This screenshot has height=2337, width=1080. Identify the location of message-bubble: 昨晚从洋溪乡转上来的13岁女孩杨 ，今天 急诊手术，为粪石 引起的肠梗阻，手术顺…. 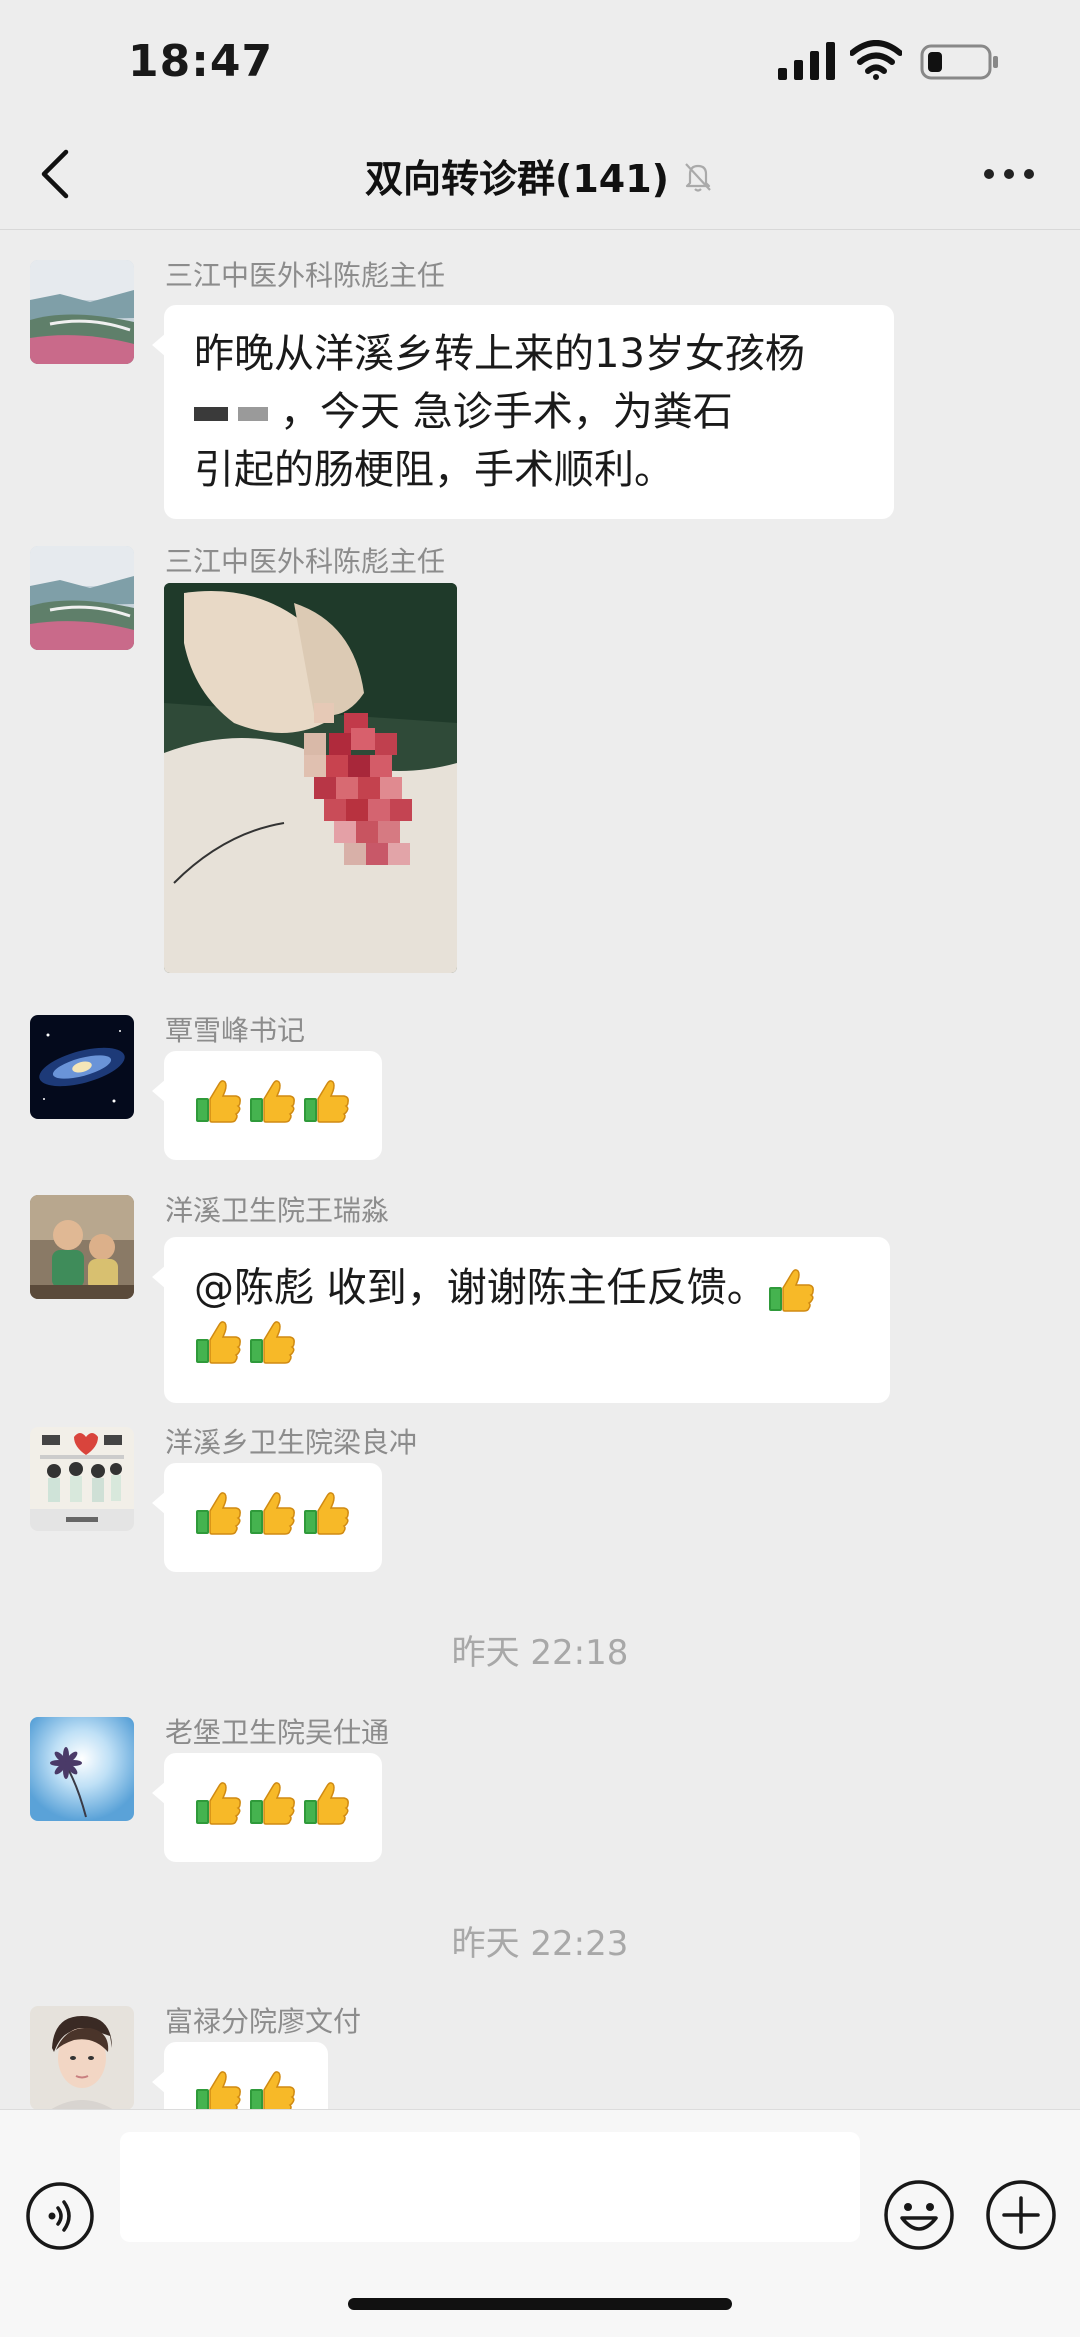
(523, 412).